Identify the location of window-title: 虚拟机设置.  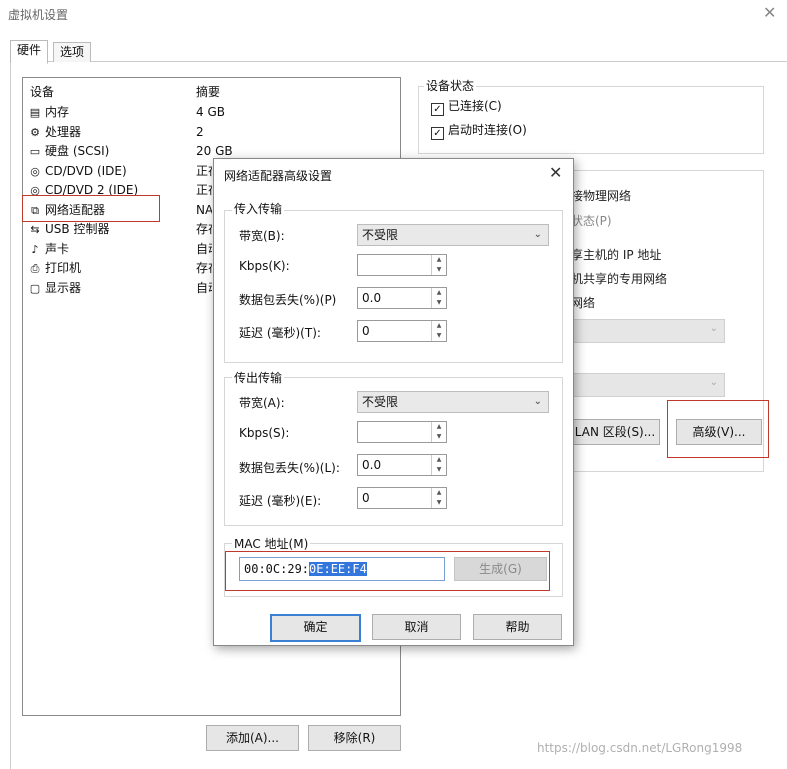
(38, 15).